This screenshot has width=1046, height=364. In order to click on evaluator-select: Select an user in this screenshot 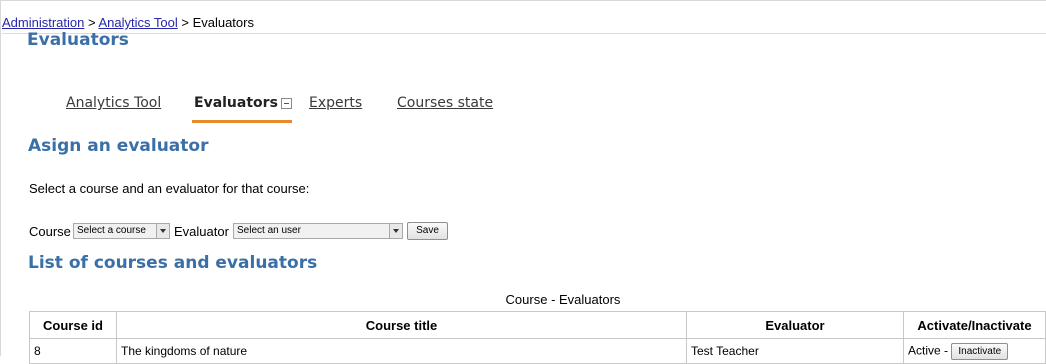, I will do `click(318, 231)`.